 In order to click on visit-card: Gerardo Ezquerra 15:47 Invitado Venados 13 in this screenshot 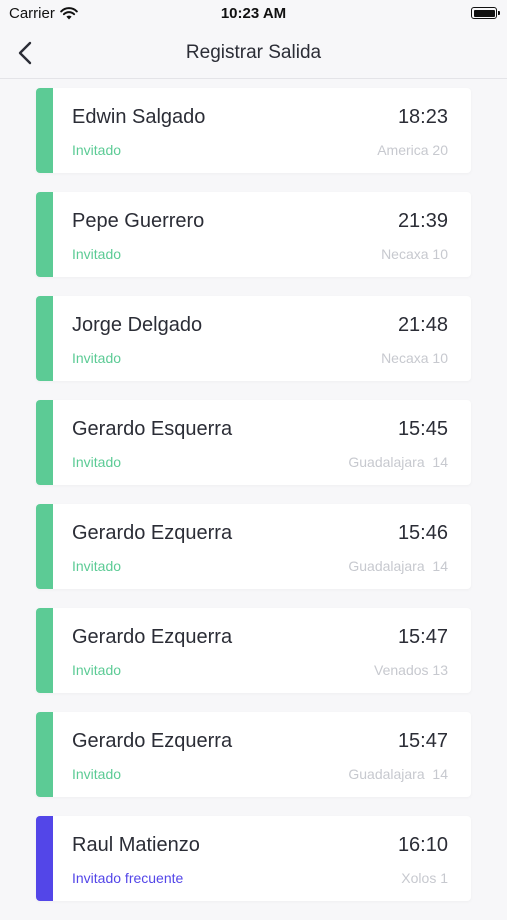, I will do `click(253, 650)`.